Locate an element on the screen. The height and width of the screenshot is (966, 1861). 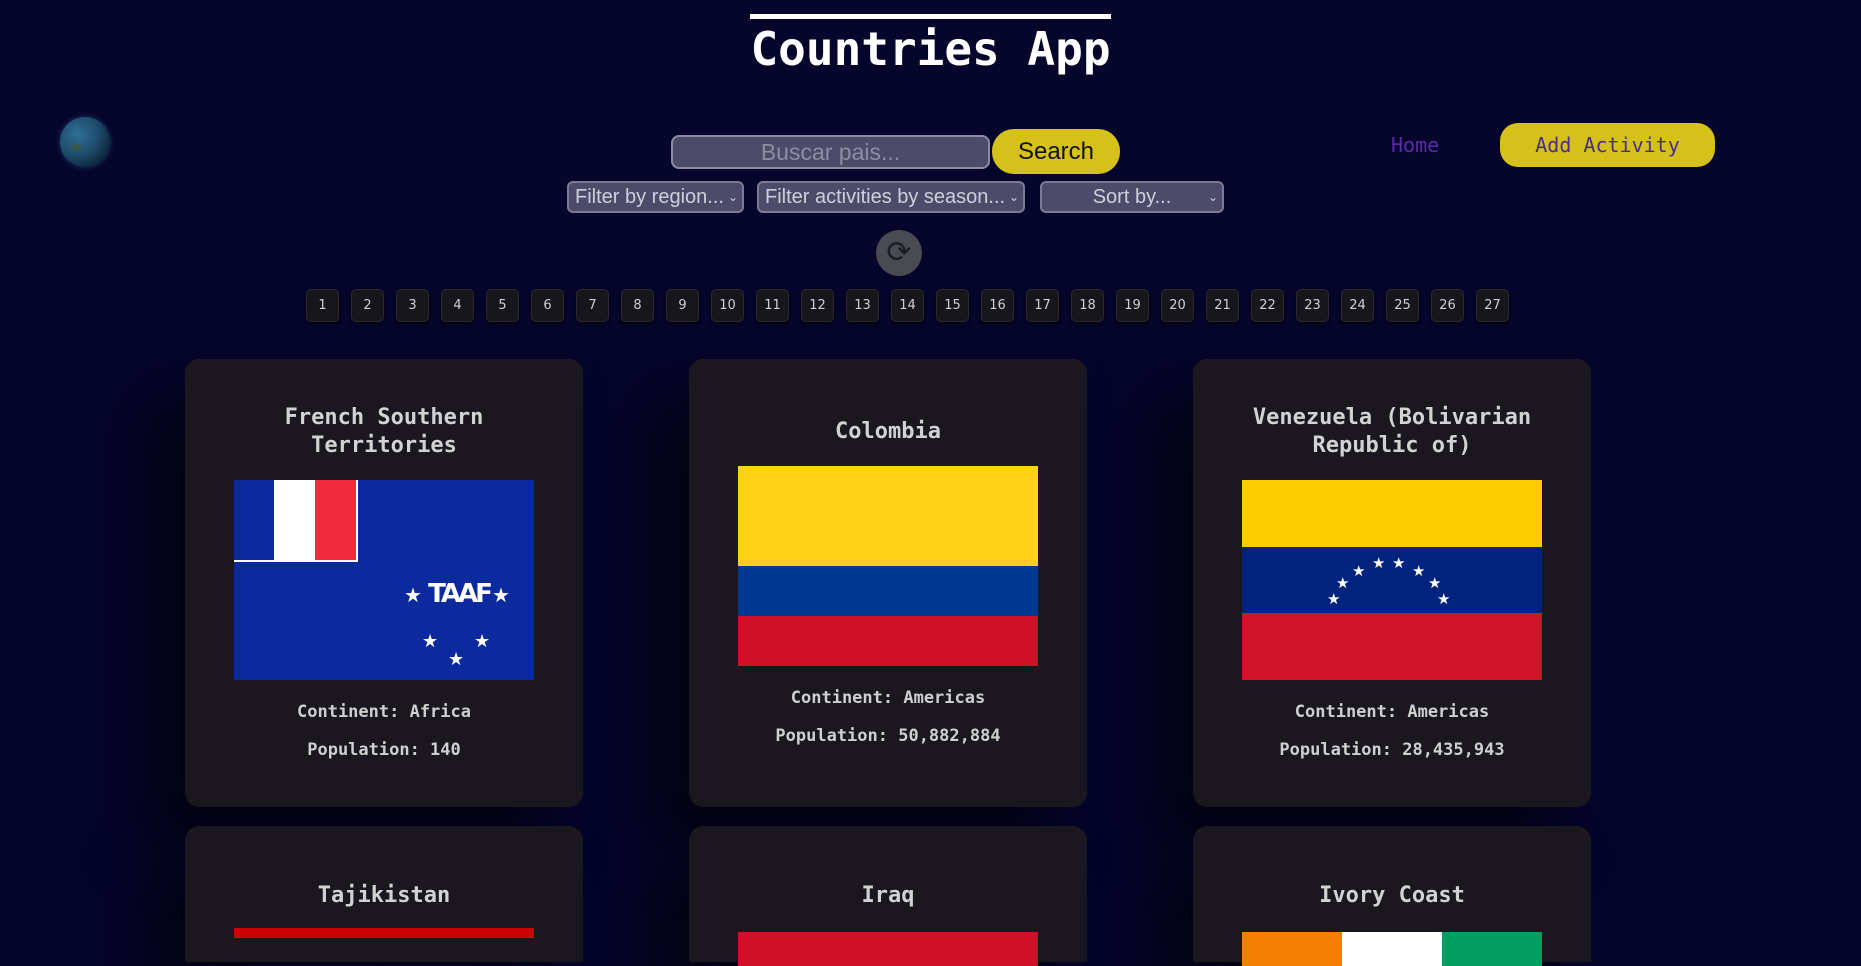
country-flag: ★ ★ TAAF ★ ★ ★ is located at coordinates (384, 580).